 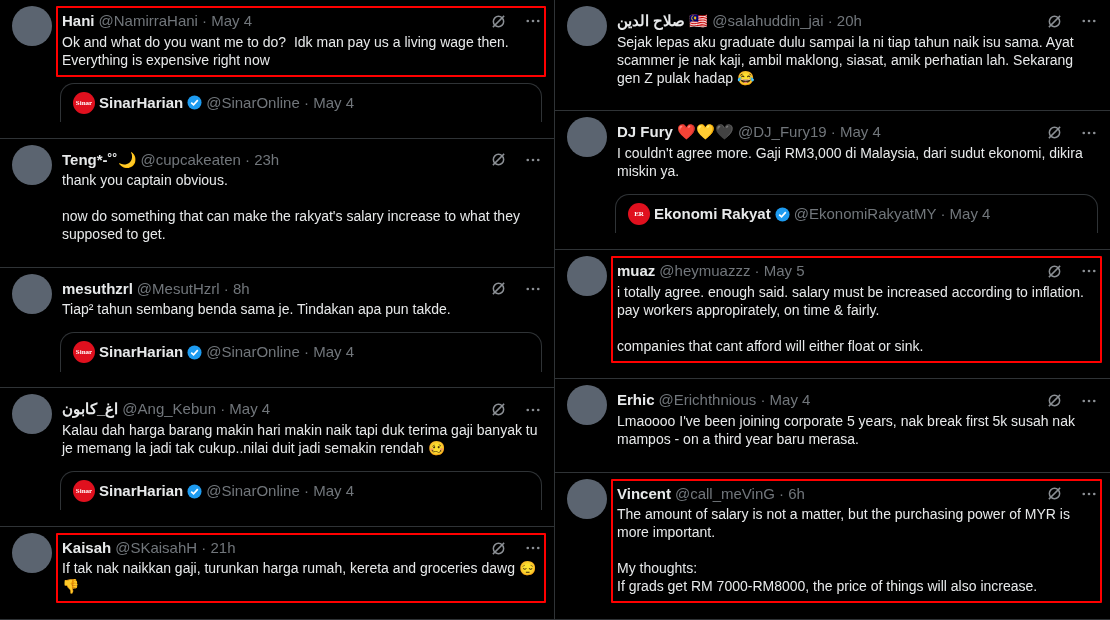 I want to click on post-text: The amount of salary is not a matter, but the purchasing power of MYR is more important. My thoughts: If grads get RM 7000-RM8000, the price of things will also increase., so click(x=844, y=551).